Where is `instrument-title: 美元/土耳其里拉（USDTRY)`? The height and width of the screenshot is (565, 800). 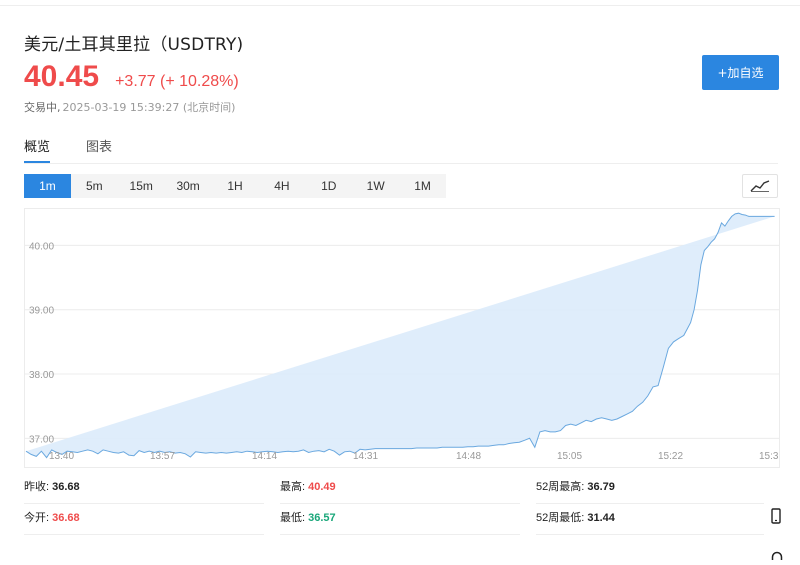 instrument-title: 美元/土耳其里拉（USDTRY) is located at coordinates (134, 45).